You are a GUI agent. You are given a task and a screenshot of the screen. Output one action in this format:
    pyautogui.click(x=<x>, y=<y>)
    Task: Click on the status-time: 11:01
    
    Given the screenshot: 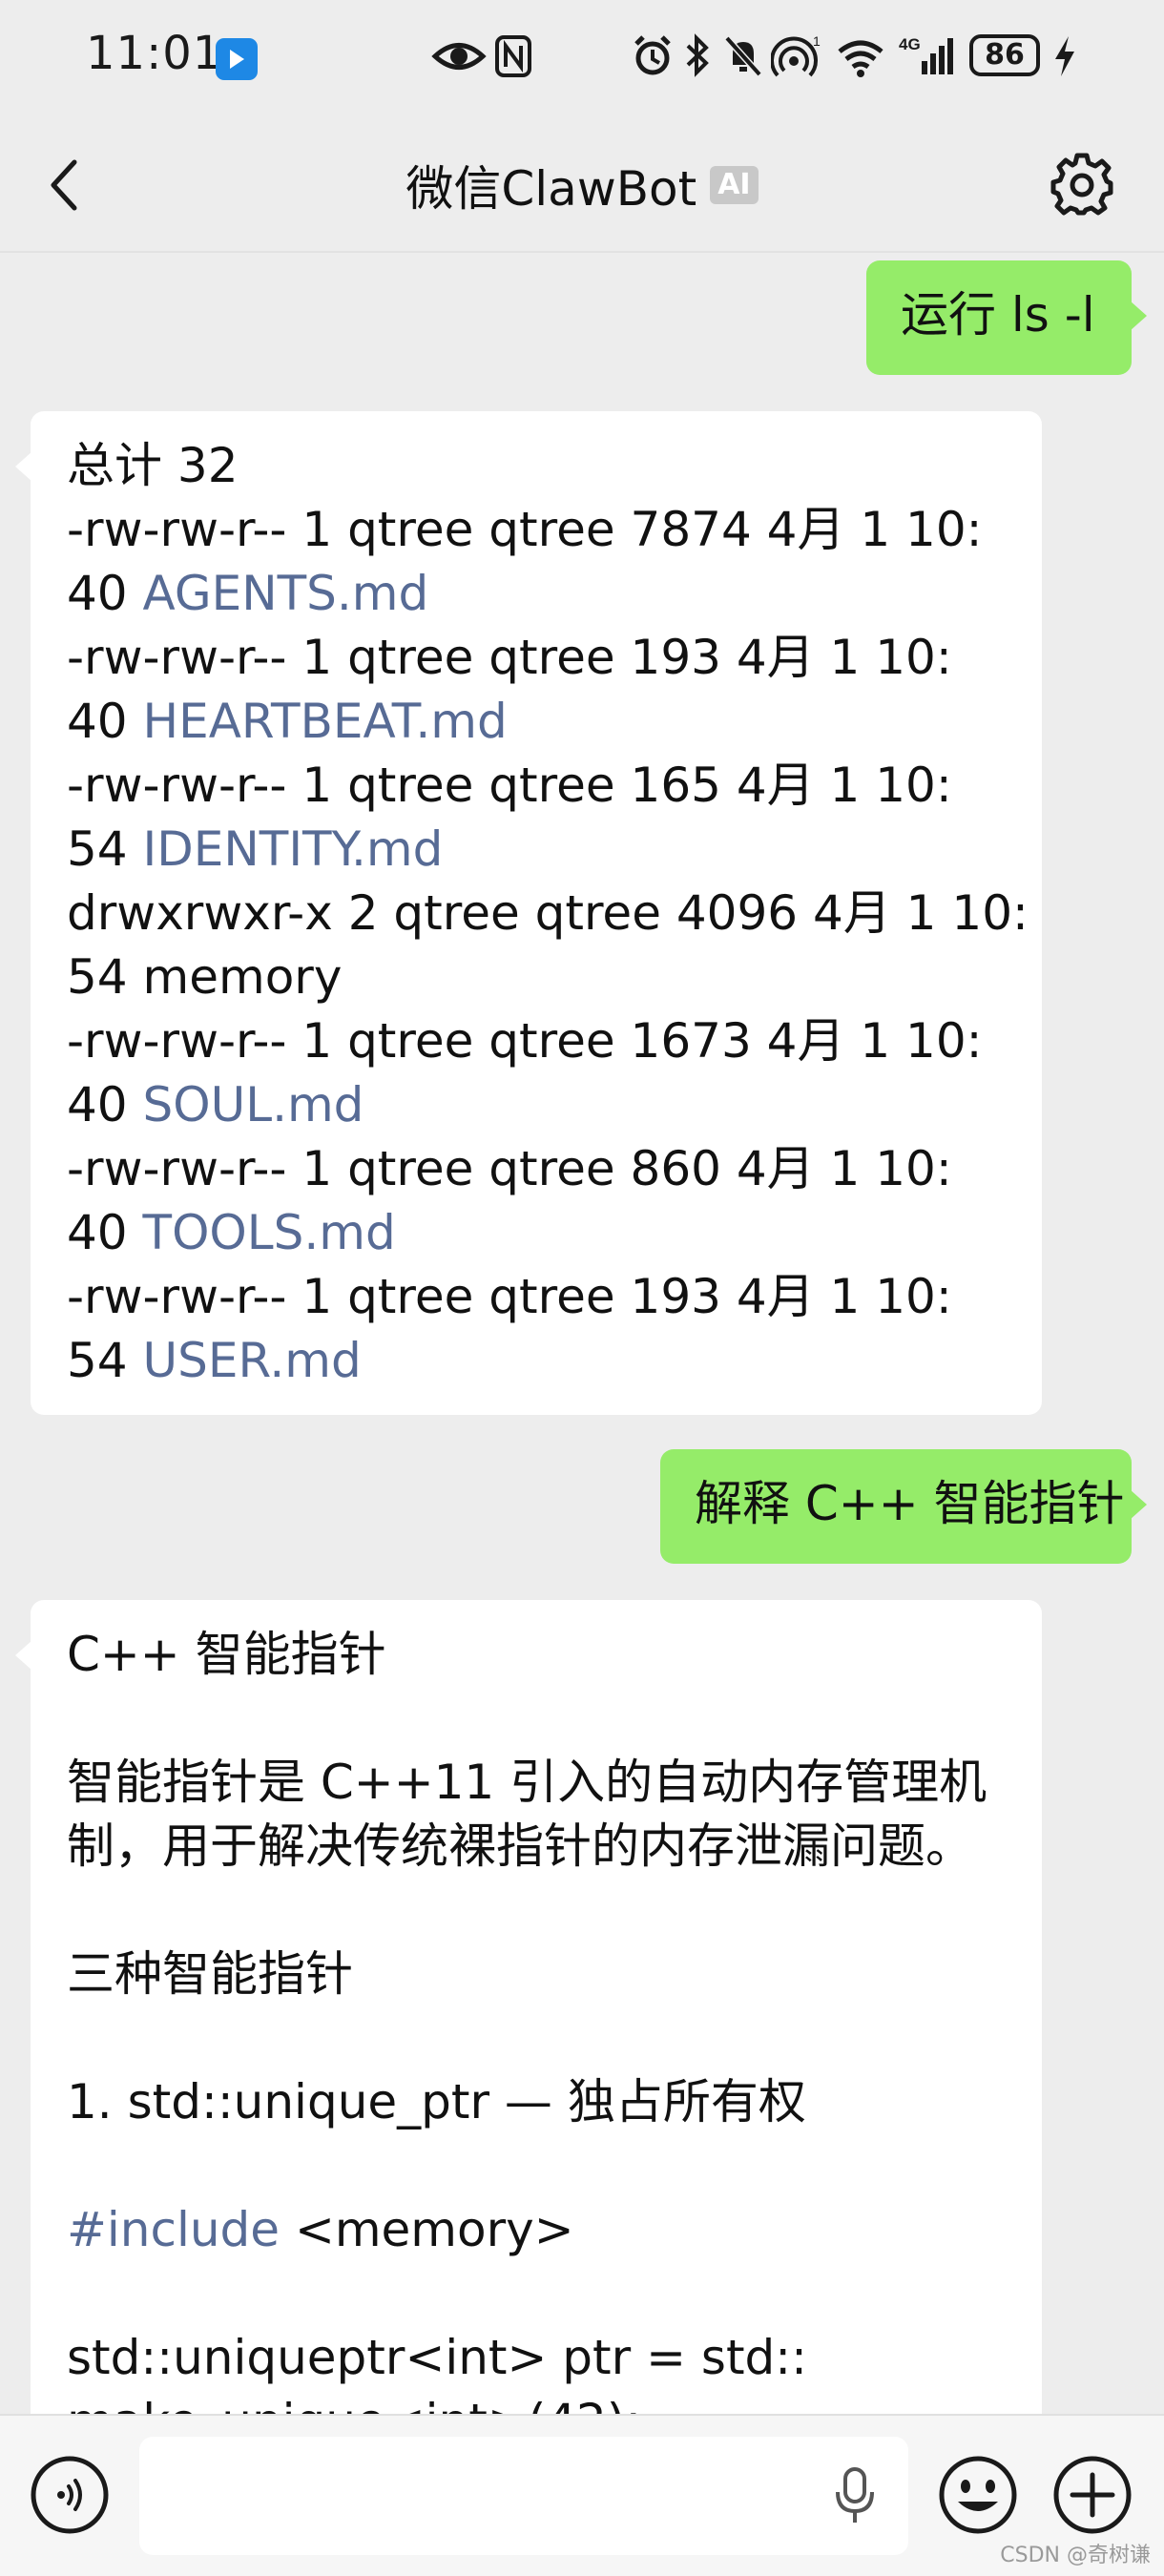 What is the action you would take?
    pyautogui.click(x=154, y=53)
    